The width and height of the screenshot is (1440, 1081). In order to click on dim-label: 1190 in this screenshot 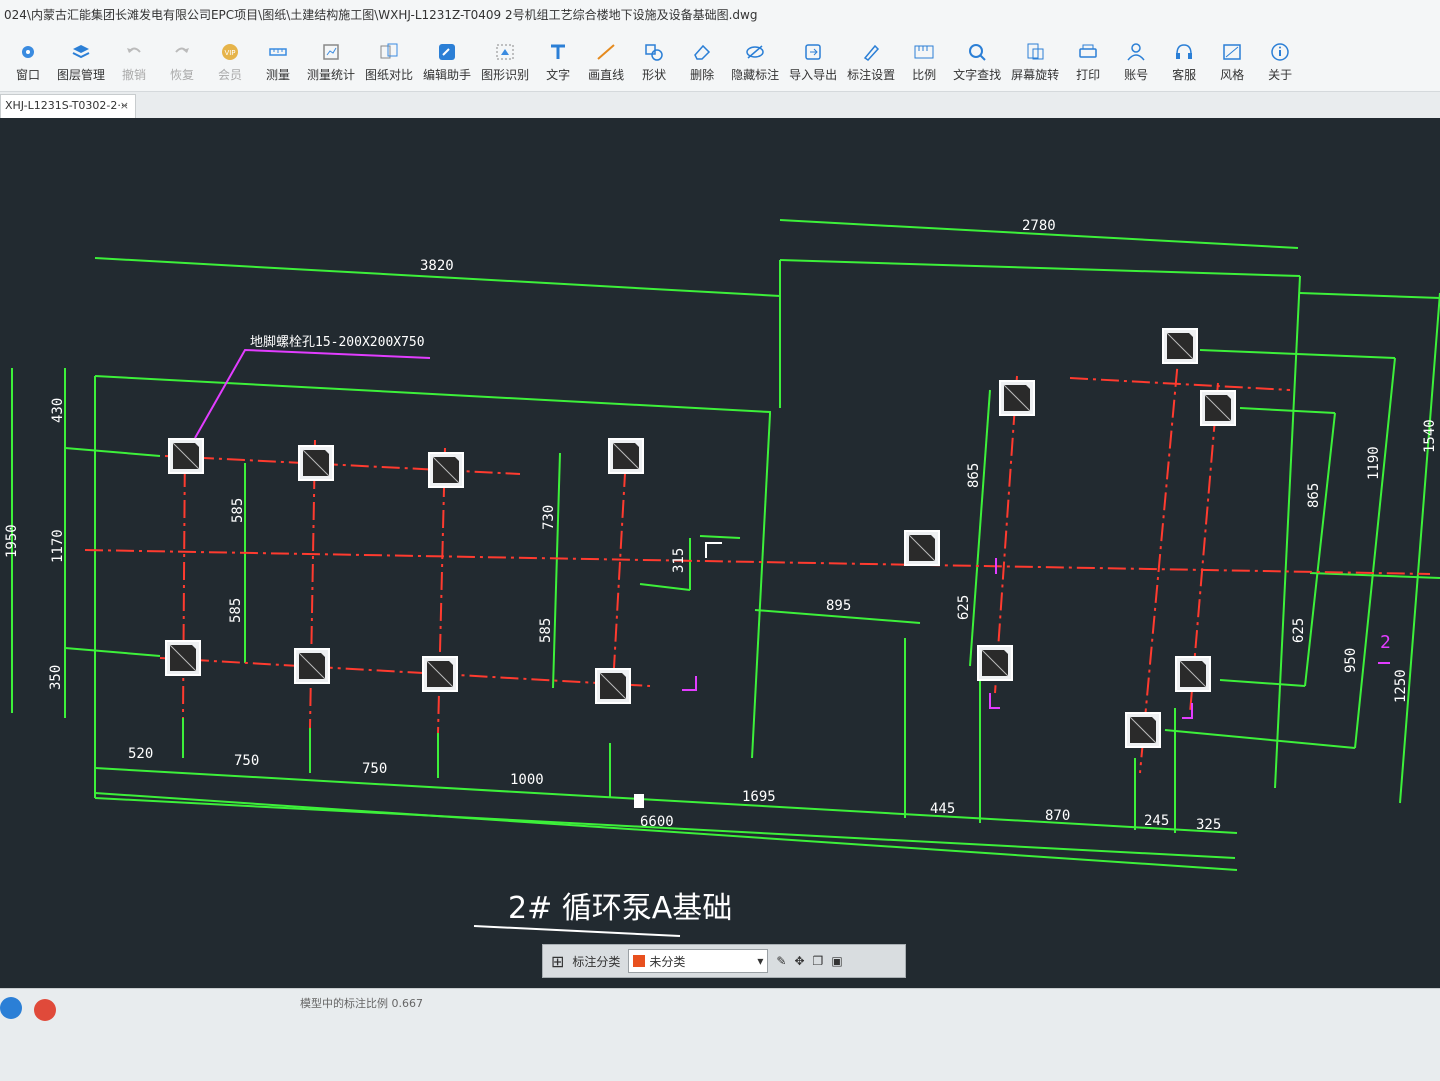, I will do `click(1374, 463)`.